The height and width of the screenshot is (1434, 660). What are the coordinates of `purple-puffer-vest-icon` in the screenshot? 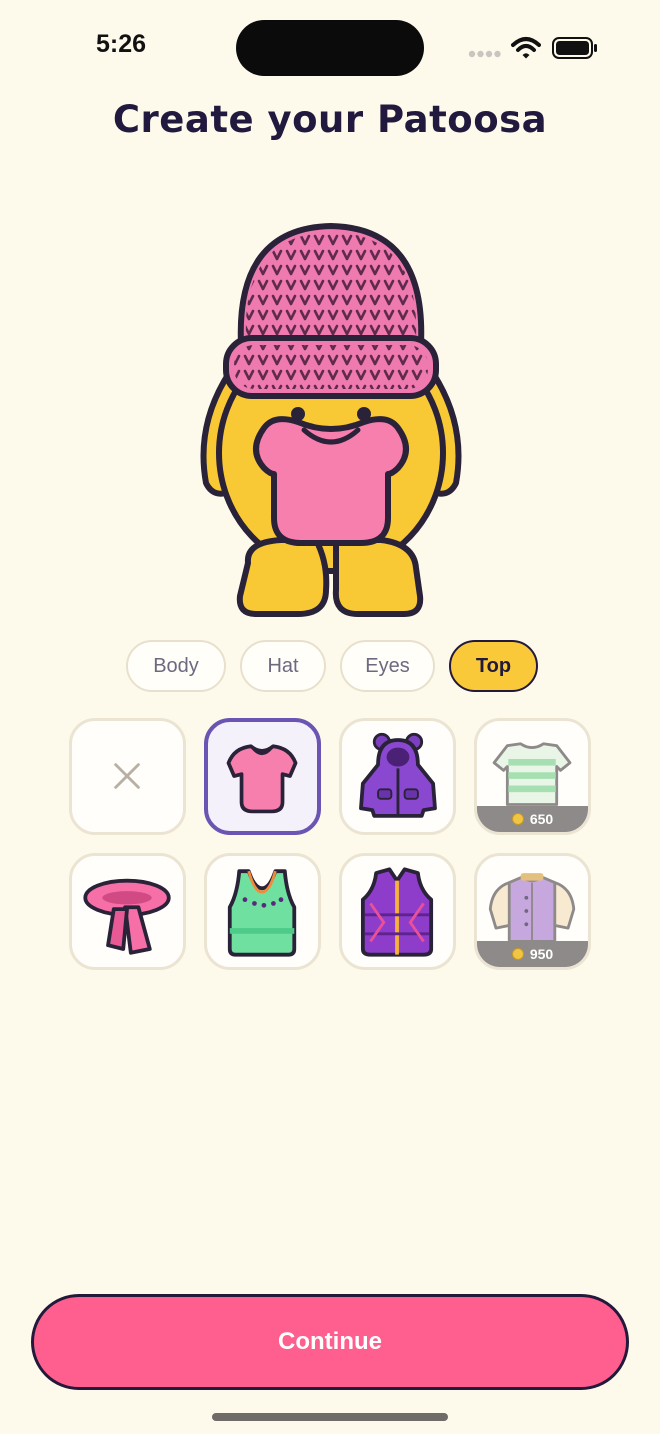 It's located at (397, 912).